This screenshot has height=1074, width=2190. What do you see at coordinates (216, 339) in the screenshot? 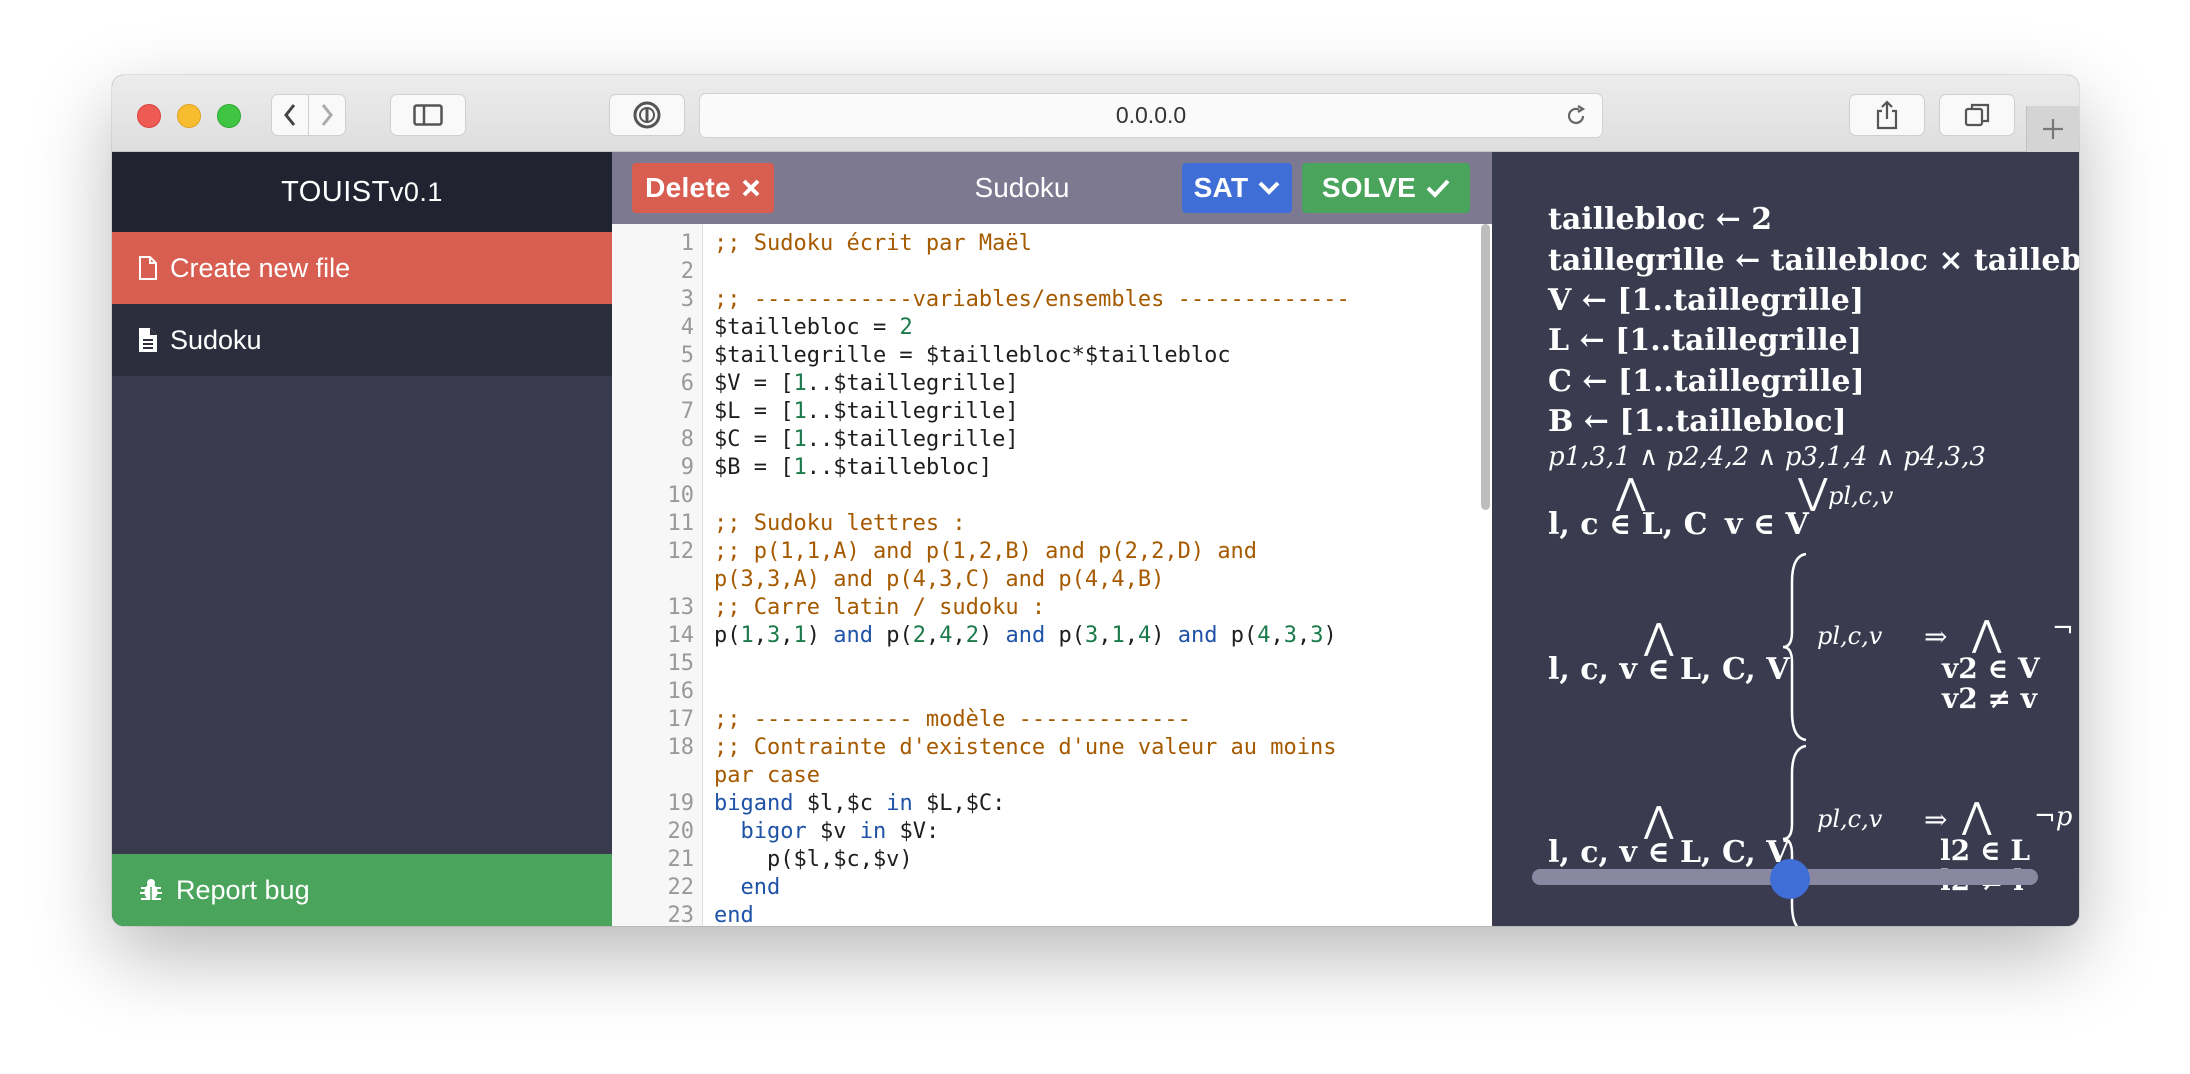
I see `sidebar-item-label: Sudoku` at bounding box center [216, 339].